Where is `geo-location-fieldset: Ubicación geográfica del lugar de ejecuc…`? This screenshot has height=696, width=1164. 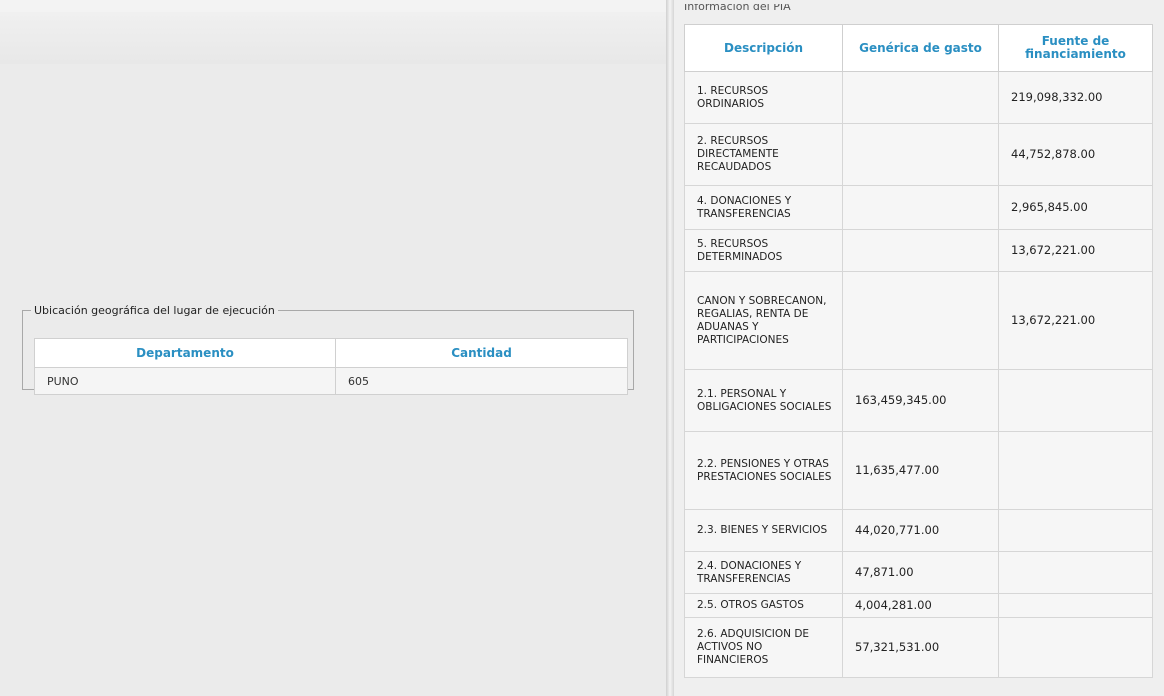 geo-location-fieldset: Ubicación geográfica del lugar de ejecuc… is located at coordinates (328, 349).